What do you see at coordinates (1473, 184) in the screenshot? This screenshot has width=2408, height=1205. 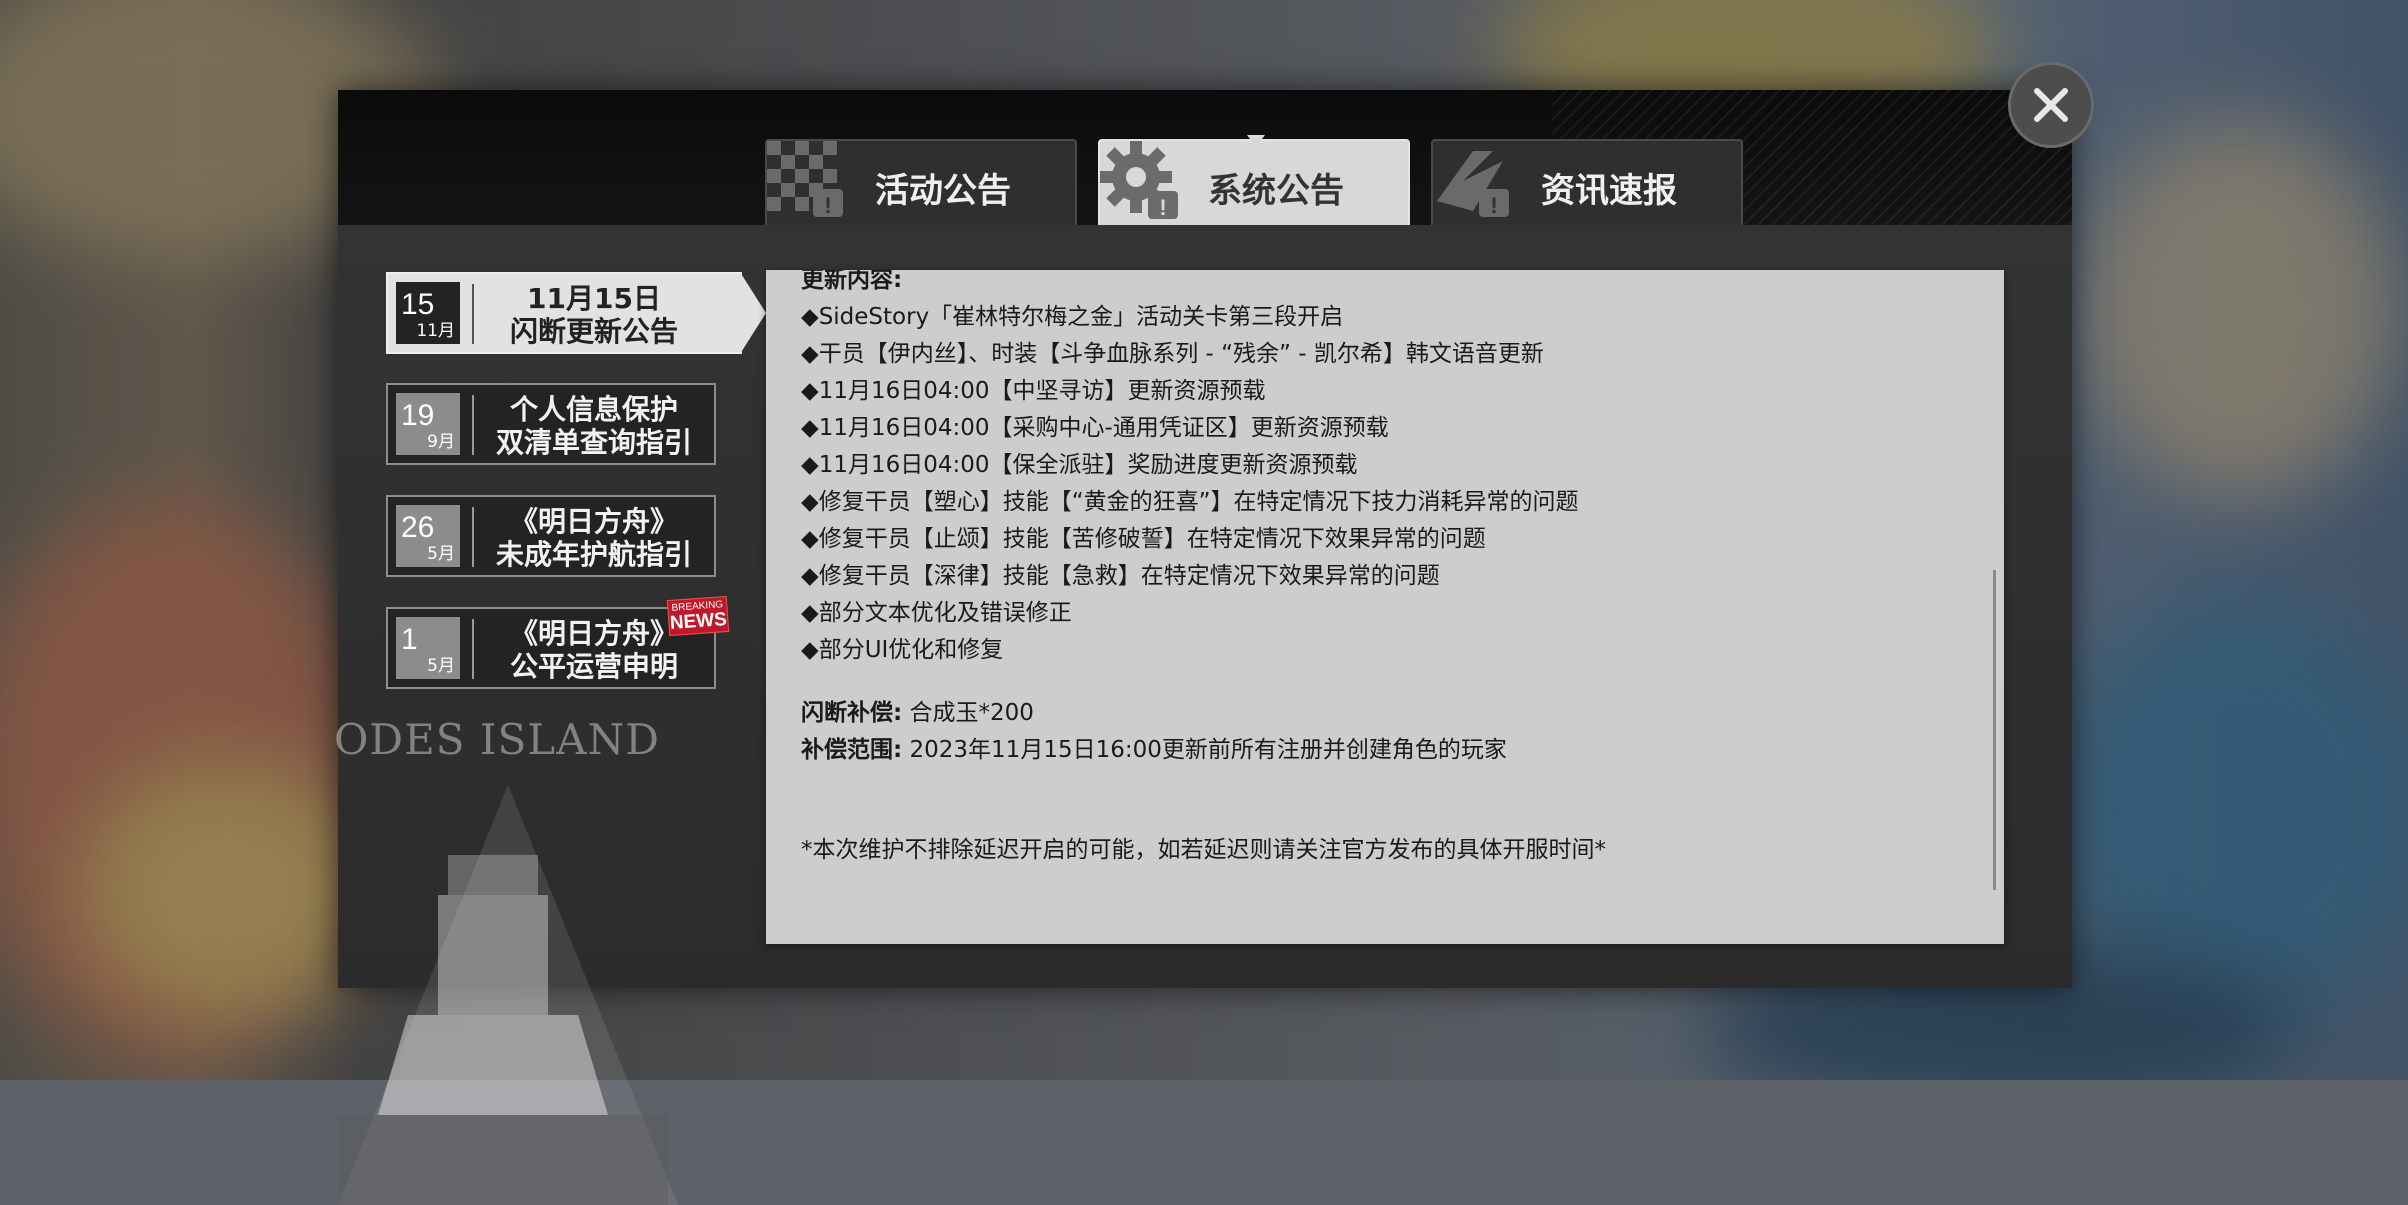 I see `megaphone-icon: !` at bounding box center [1473, 184].